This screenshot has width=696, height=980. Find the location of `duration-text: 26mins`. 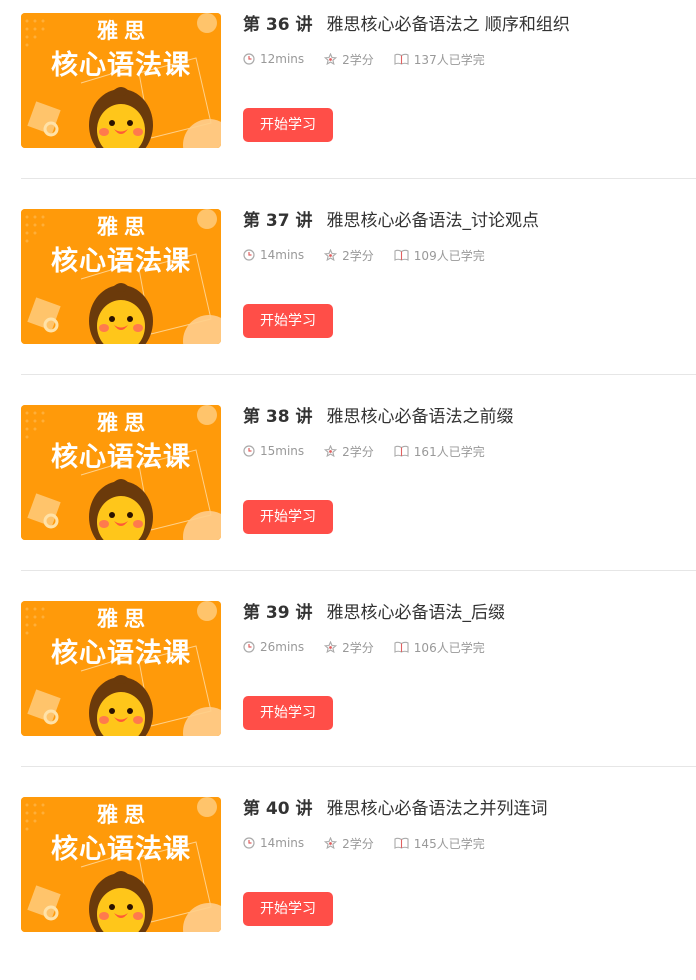

duration-text: 26mins is located at coordinates (282, 647).